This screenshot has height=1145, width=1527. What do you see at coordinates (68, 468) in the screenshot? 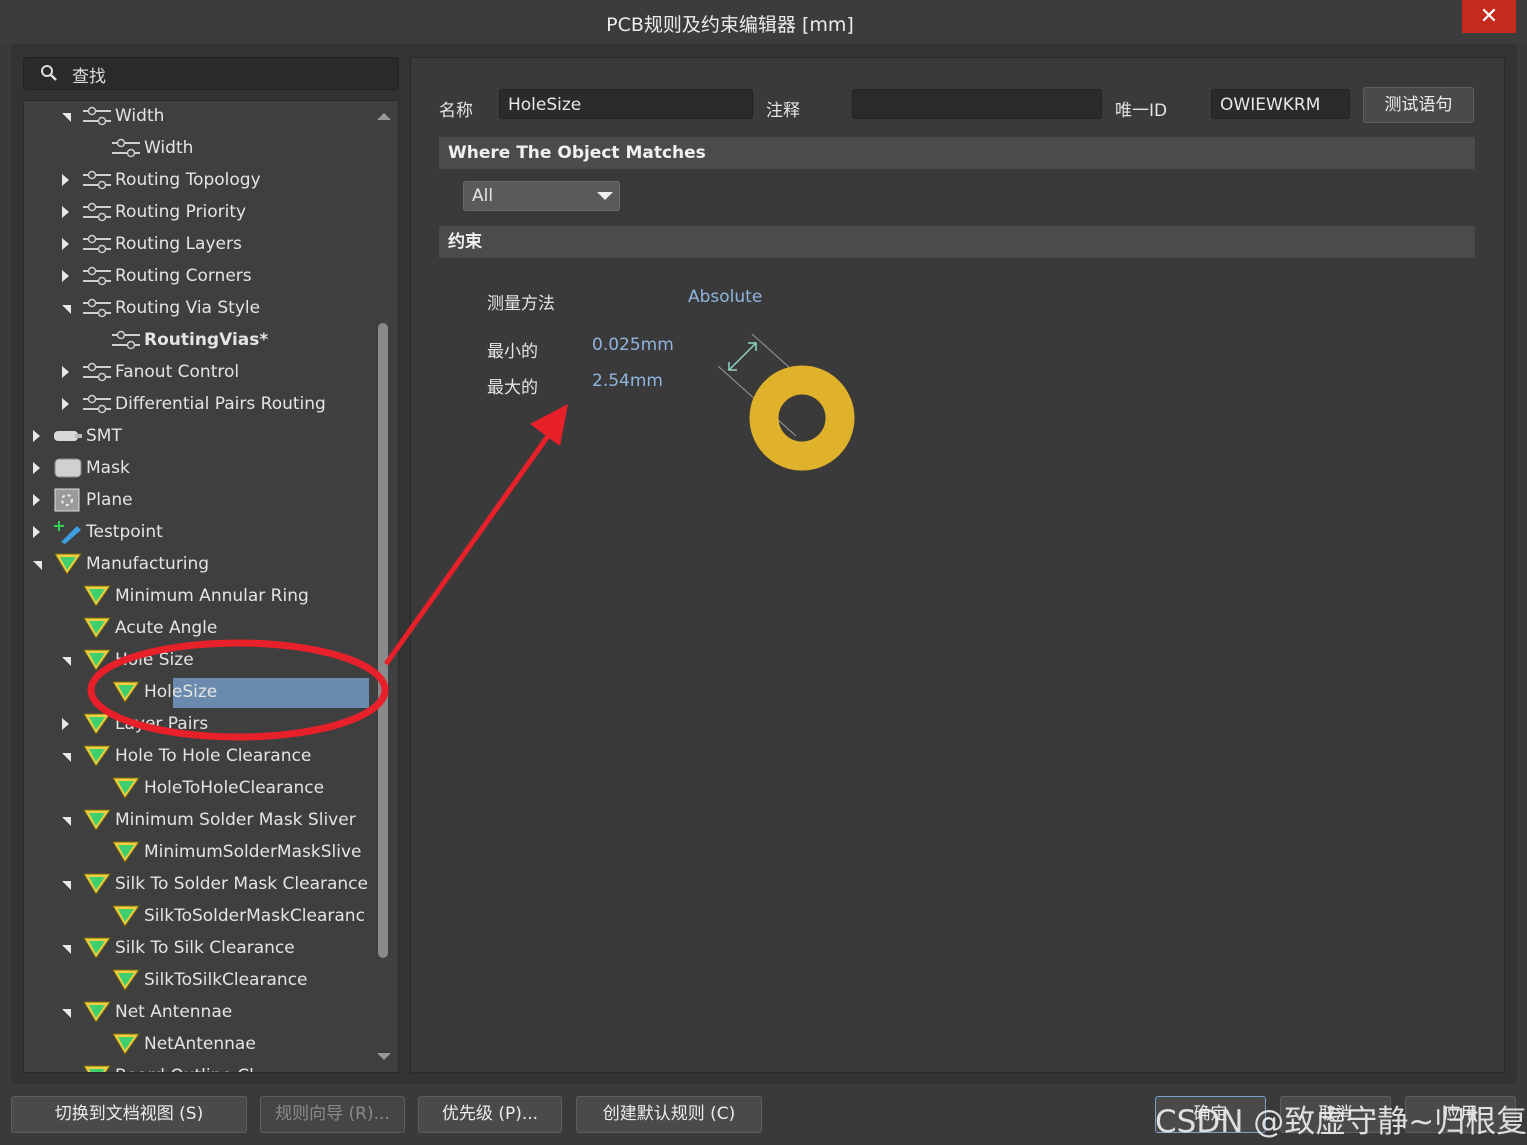
I see `mask-icon` at bounding box center [68, 468].